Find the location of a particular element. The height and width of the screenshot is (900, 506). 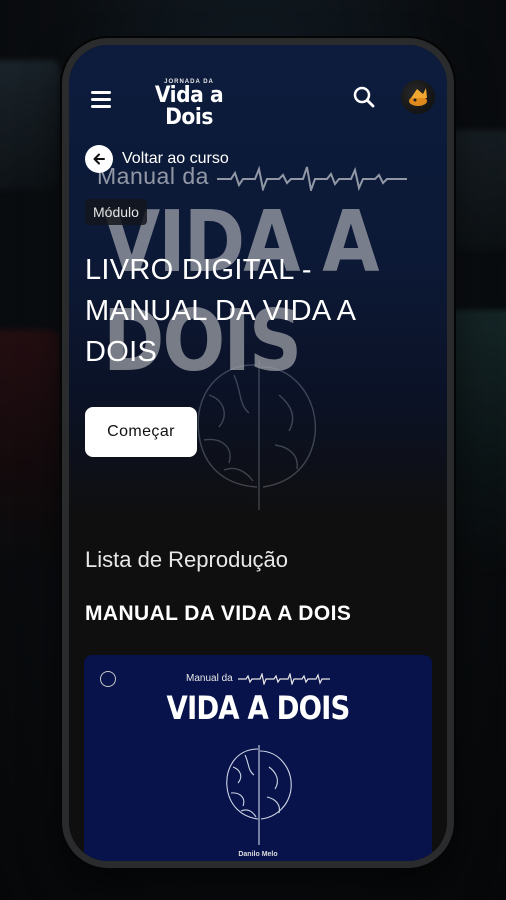

playlist-section-title: MANUAL DA VIDA A DOIS is located at coordinates (218, 613).